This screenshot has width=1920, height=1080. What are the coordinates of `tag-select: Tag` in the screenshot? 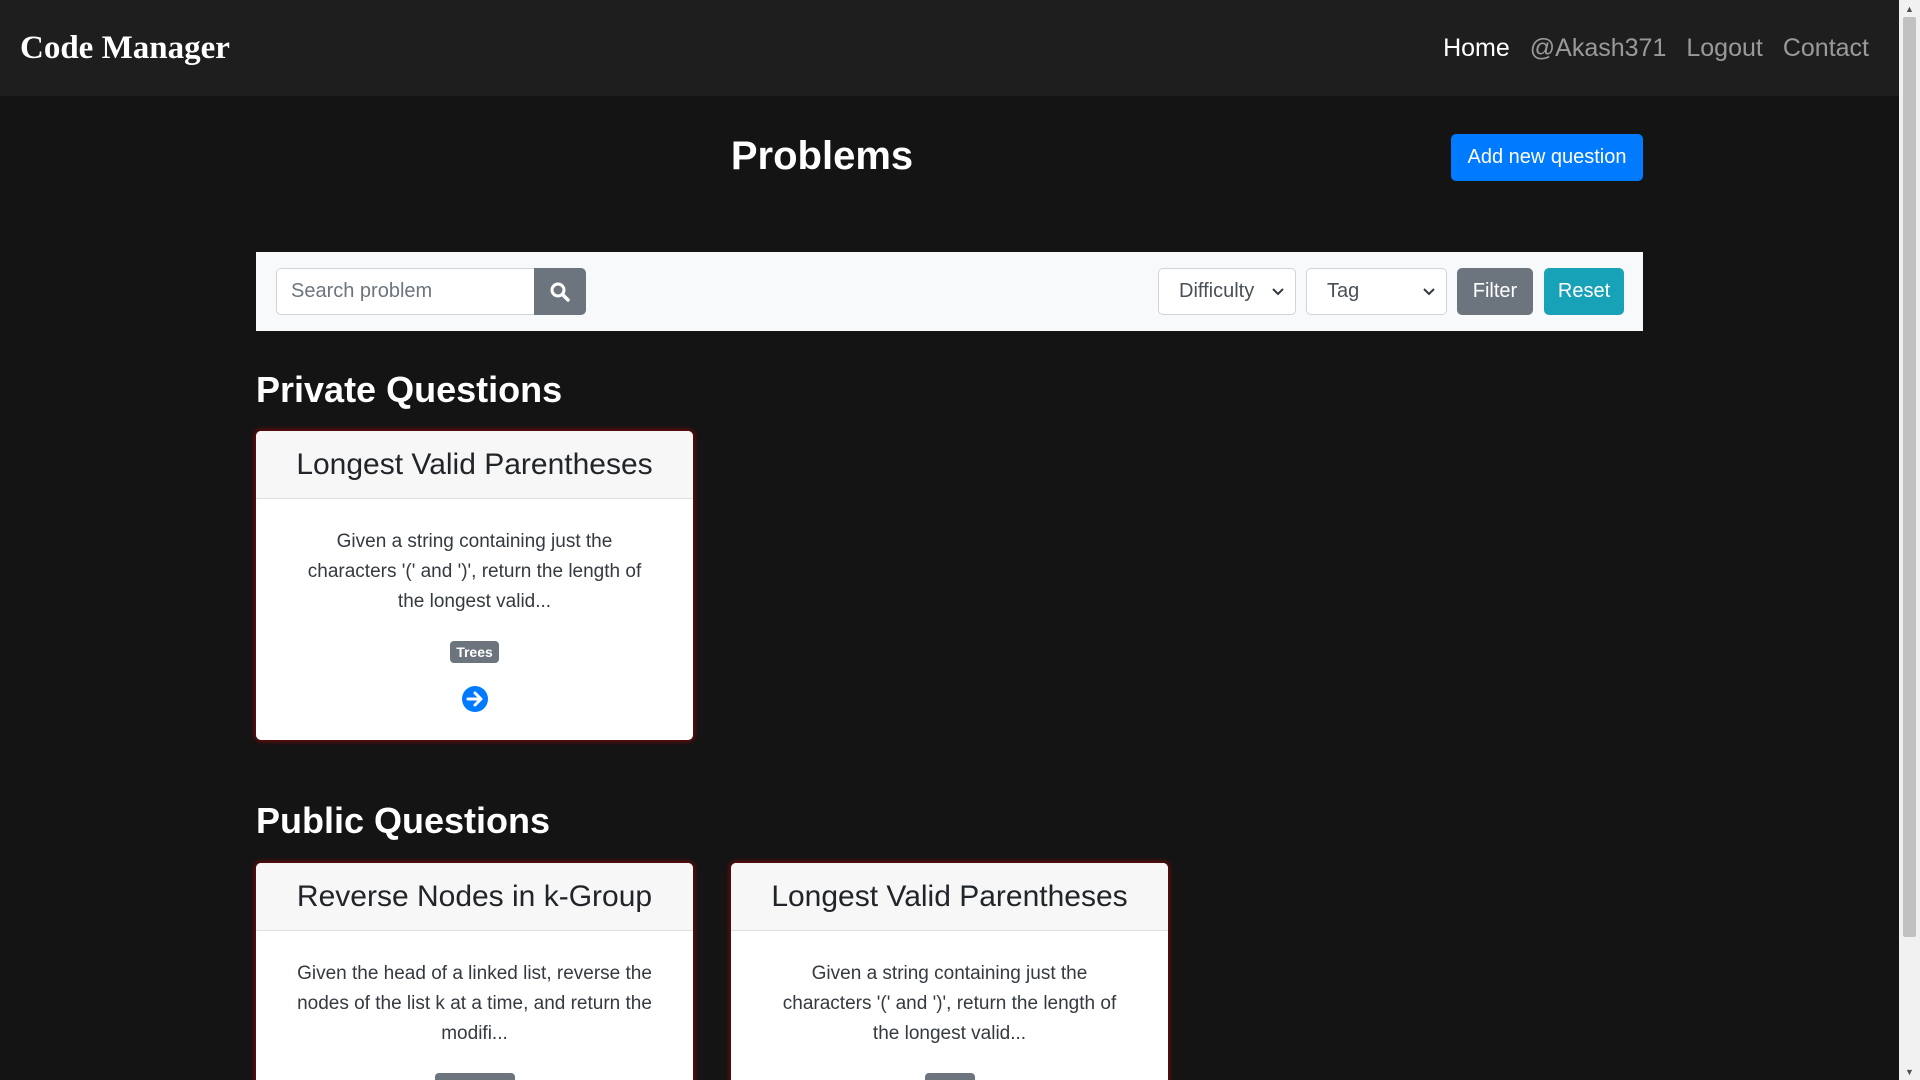 It's located at (1376, 291).